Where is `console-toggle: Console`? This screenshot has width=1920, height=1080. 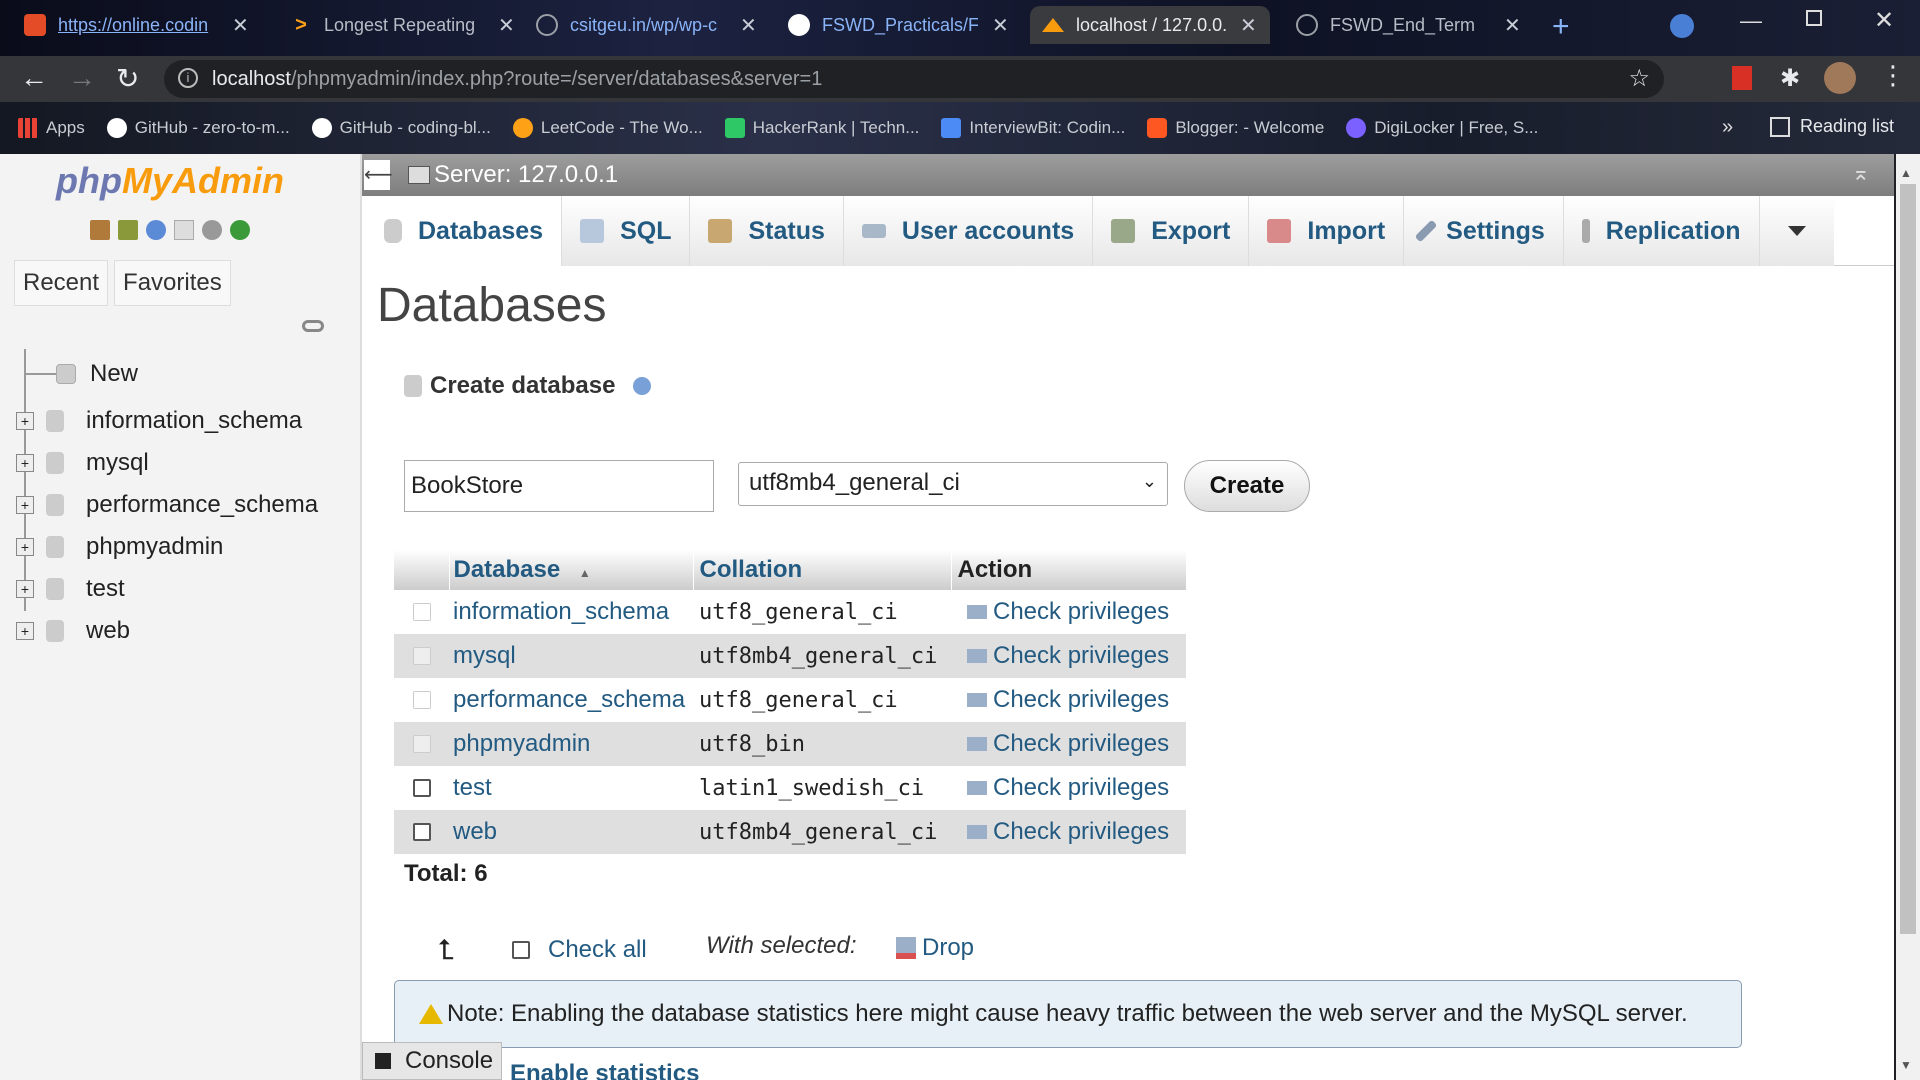 console-toggle: Console is located at coordinates (432, 1061).